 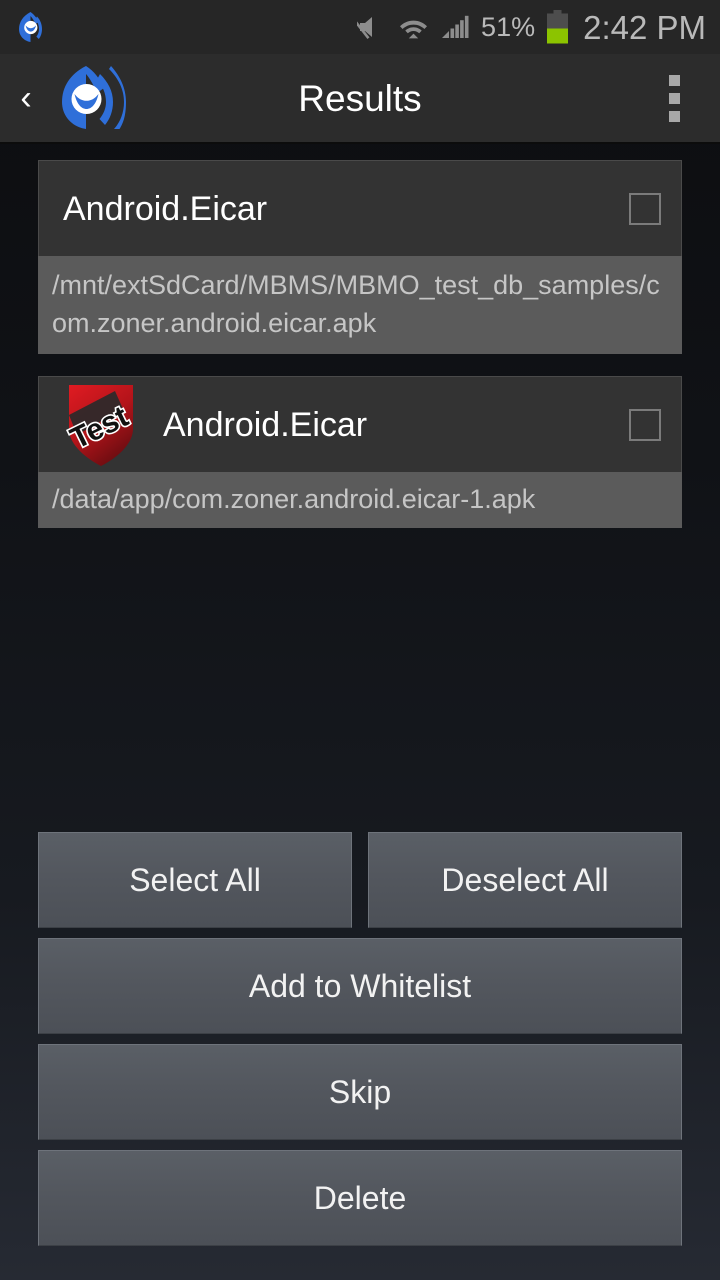 I want to click on battery-percent-label: 51%, so click(x=508, y=26).